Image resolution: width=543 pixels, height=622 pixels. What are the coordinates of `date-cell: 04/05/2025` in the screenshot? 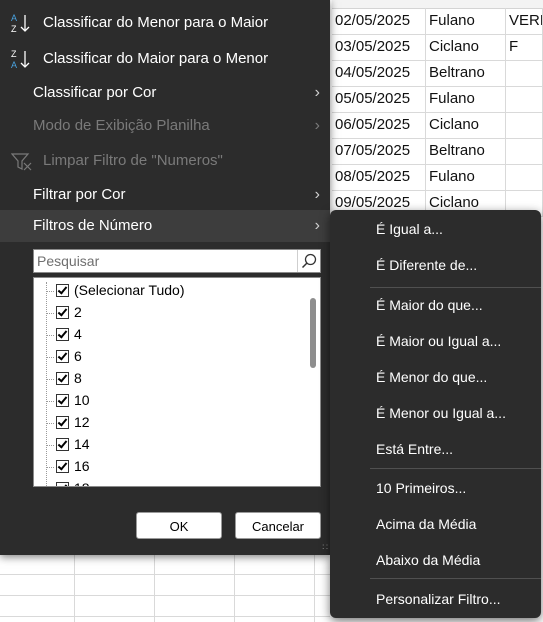 It's located at (379, 73).